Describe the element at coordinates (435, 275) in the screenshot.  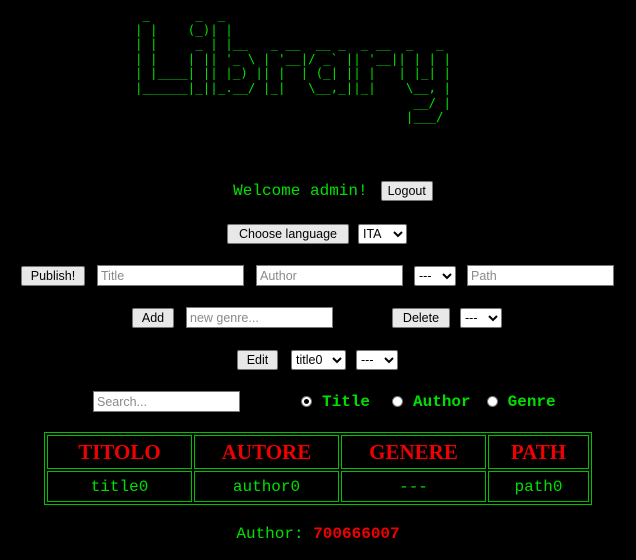
I see `genre-select: ---` at that location.